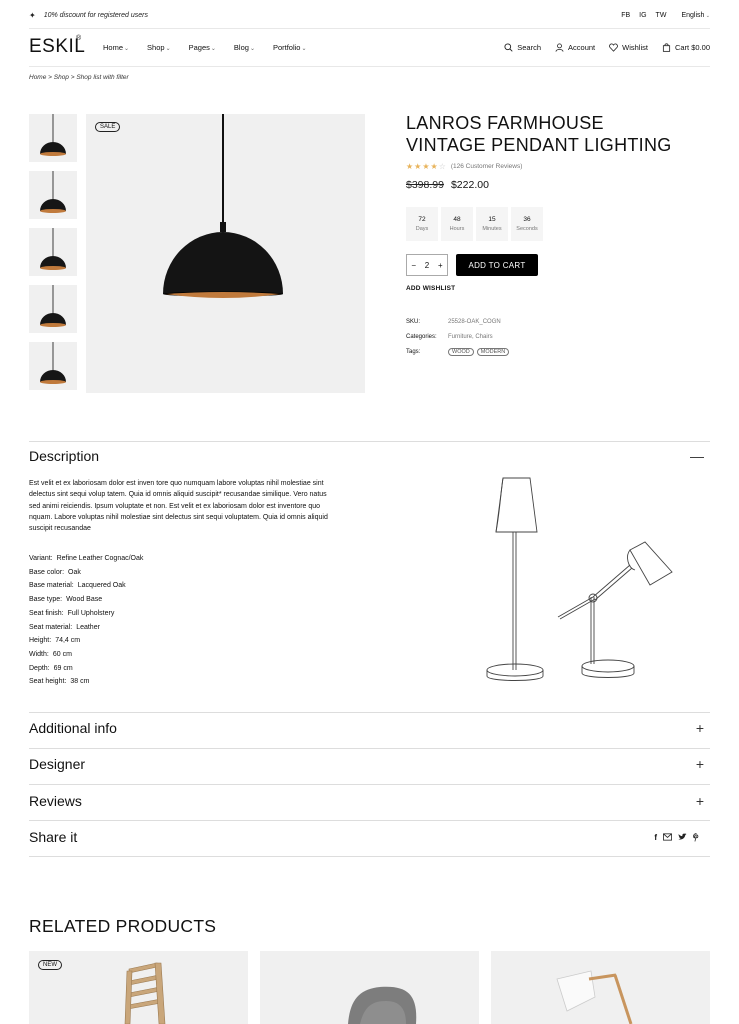  Describe the element at coordinates (50, 965) in the screenshot. I see `new-badge: NEW` at that location.